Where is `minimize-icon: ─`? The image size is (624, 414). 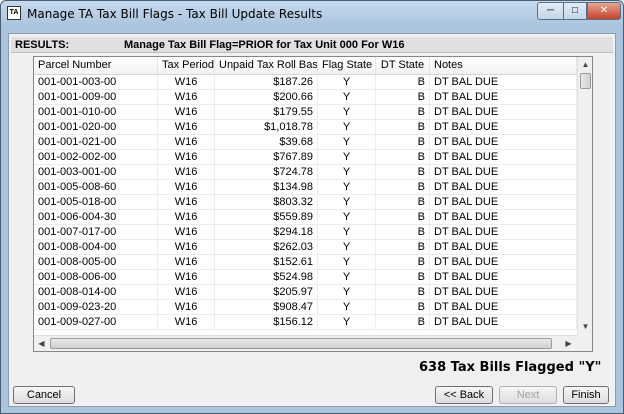 minimize-icon: ─ is located at coordinates (550, 10).